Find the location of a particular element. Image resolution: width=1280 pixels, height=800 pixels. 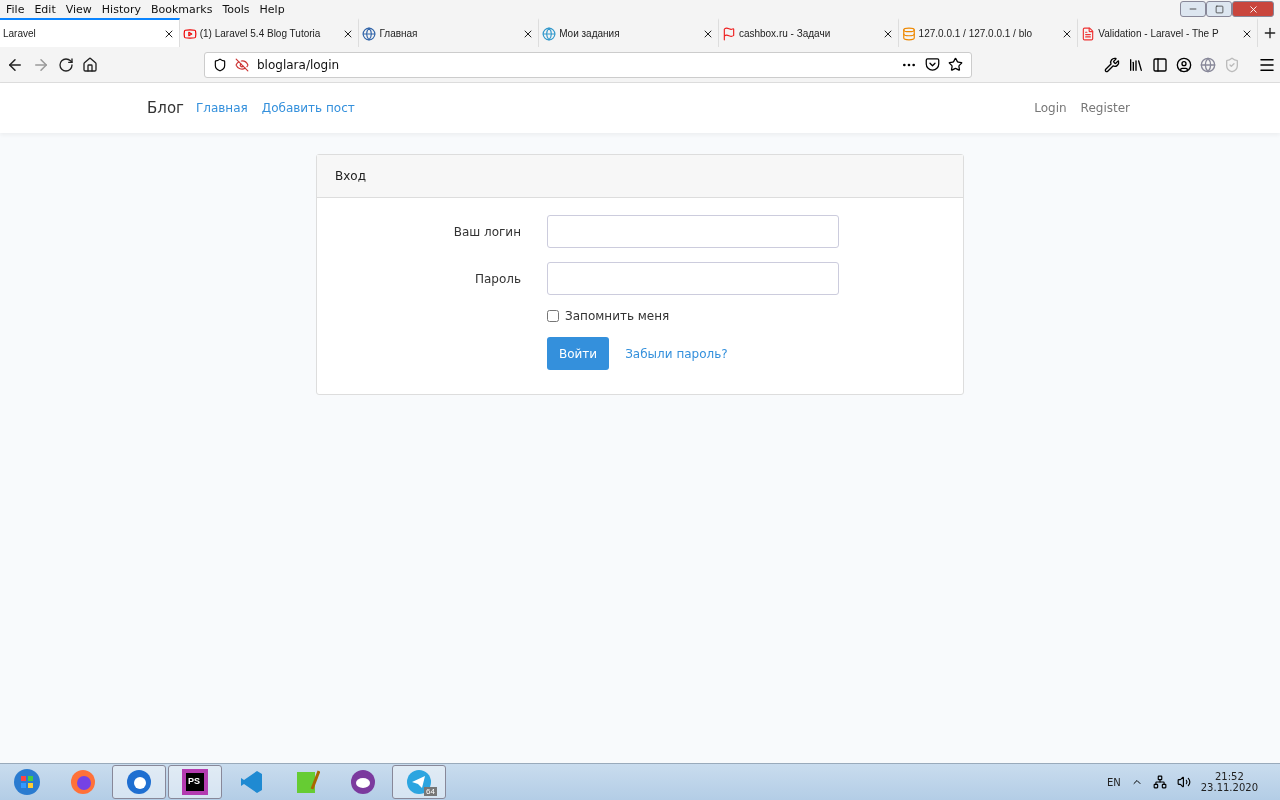

clock-time: 21:52 is located at coordinates (1229, 776).